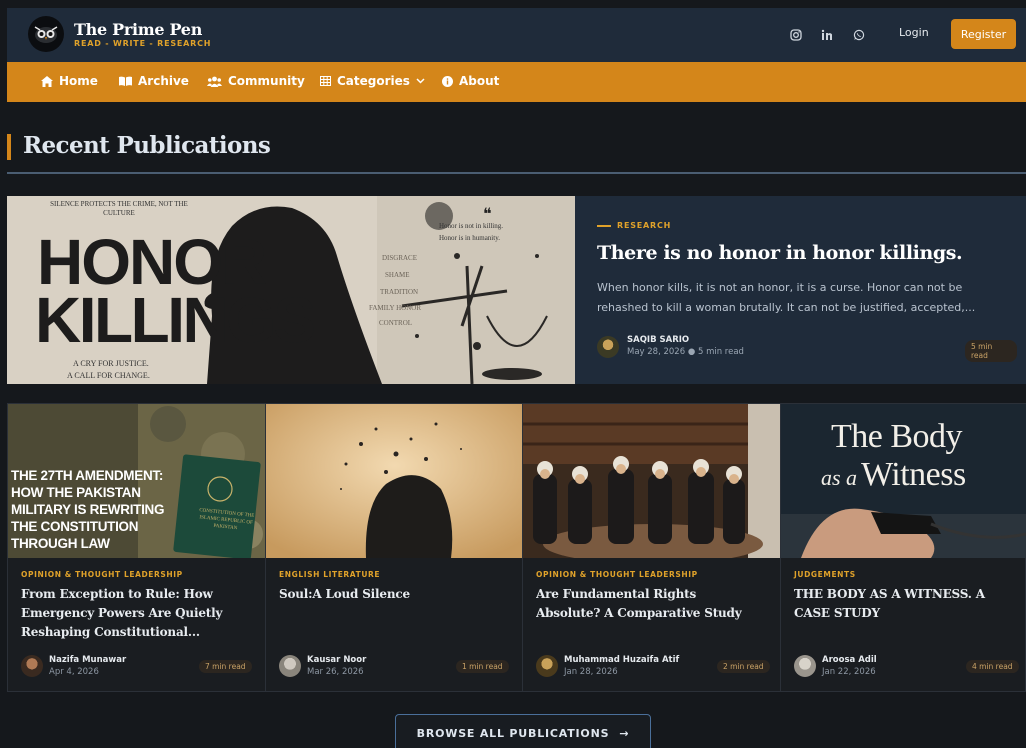 The width and height of the screenshot is (1026, 748). Describe the element at coordinates (913, 474) in the screenshot. I see `card-image-title-line2b: Witness` at that location.